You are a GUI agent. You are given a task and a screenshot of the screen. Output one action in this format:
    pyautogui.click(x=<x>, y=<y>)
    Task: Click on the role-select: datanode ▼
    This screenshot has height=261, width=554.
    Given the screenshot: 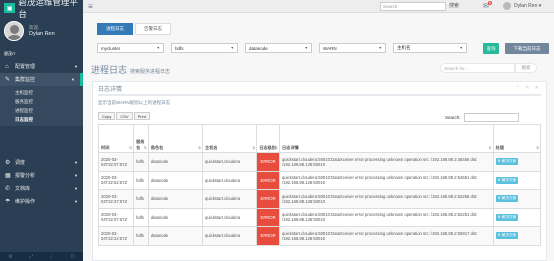 What is the action you would take?
    pyautogui.click(x=278, y=48)
    